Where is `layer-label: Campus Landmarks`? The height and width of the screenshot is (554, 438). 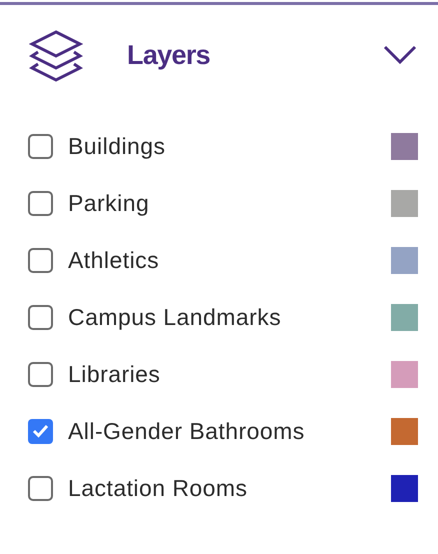
layer-label: Campus Landmarks is located at coordinates (175, 317).